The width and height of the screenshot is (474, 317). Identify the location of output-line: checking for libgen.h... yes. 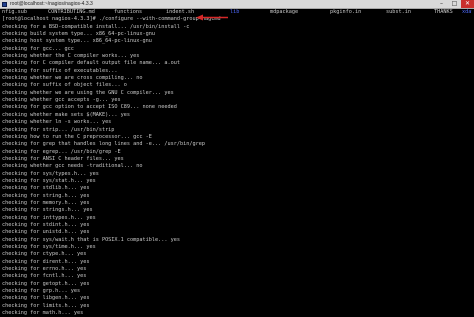
(46, 298).